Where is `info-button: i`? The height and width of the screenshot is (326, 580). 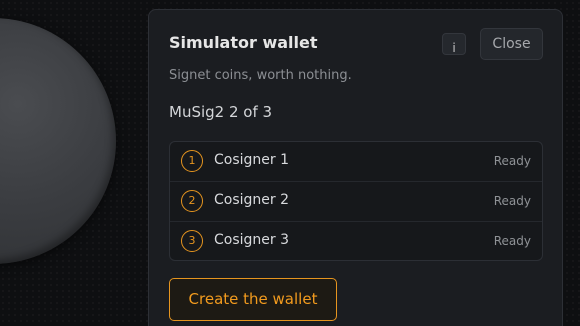
info-button: i is located at coordinates (454, 44).